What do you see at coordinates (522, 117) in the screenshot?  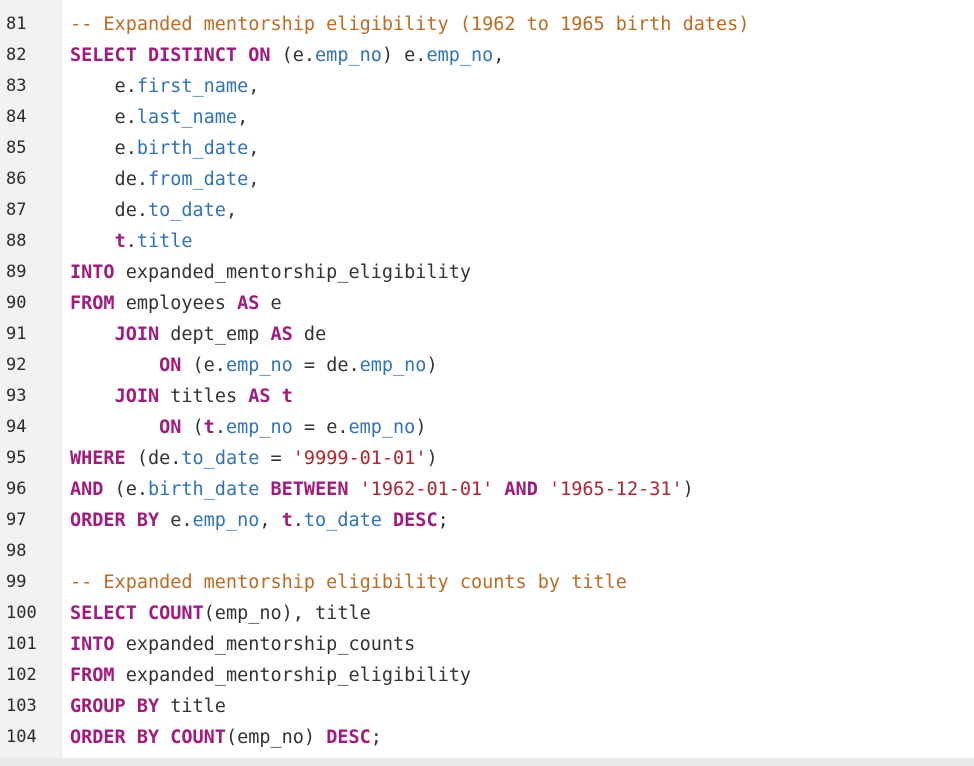 I see `code-line: e.last_name,` at bounding box center [522, 117].